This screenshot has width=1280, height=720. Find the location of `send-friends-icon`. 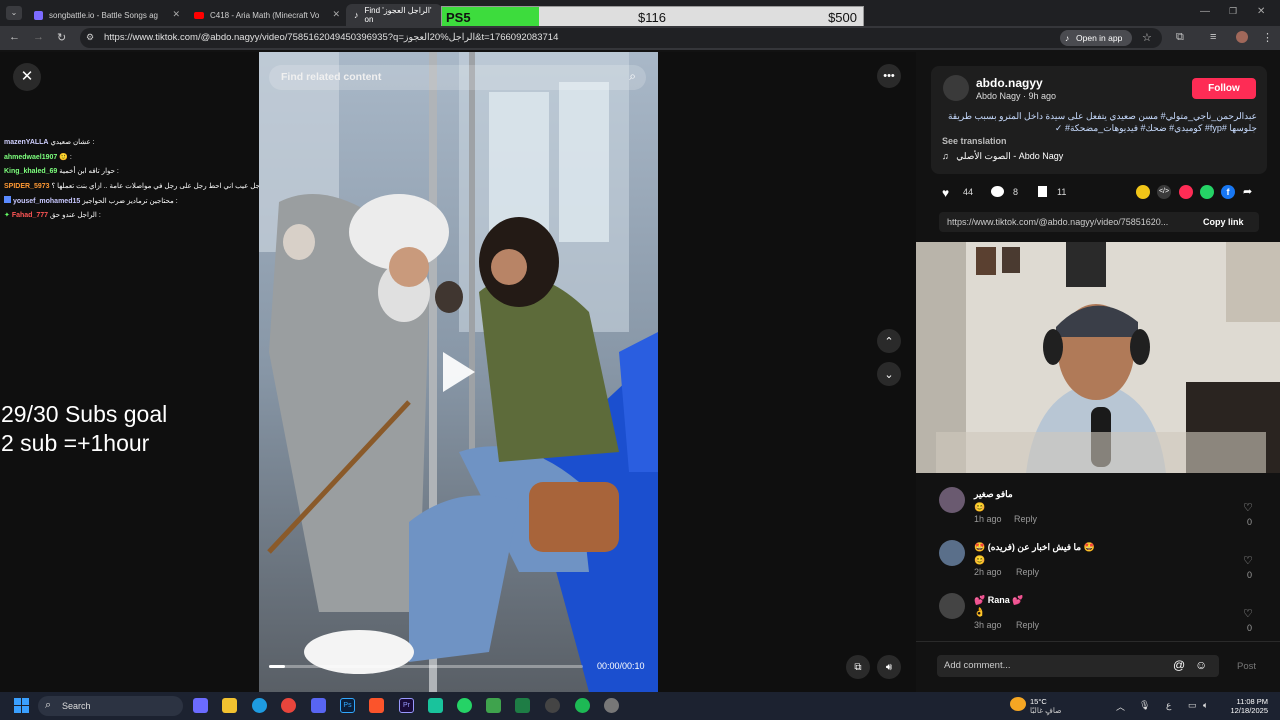

send-friends-icon is located at coordinates (1186, 192).